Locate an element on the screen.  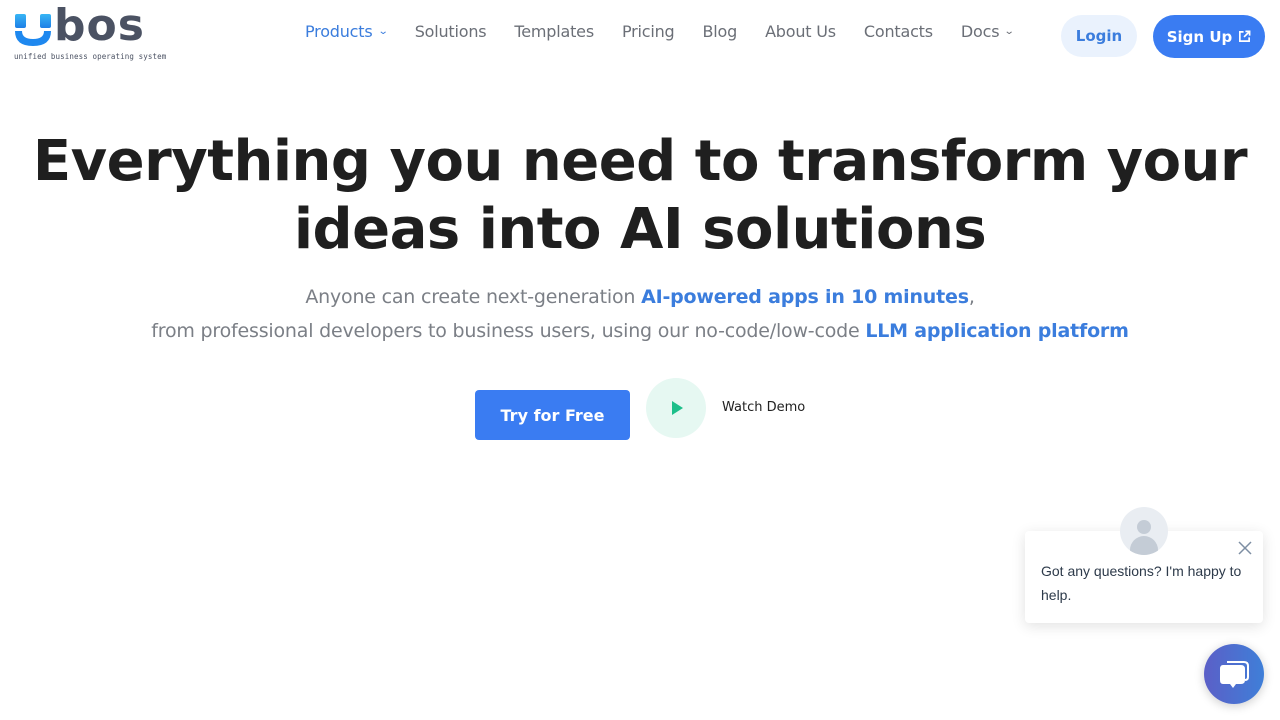
nav-item-label: Solutions is located at coordinates (450, 31).